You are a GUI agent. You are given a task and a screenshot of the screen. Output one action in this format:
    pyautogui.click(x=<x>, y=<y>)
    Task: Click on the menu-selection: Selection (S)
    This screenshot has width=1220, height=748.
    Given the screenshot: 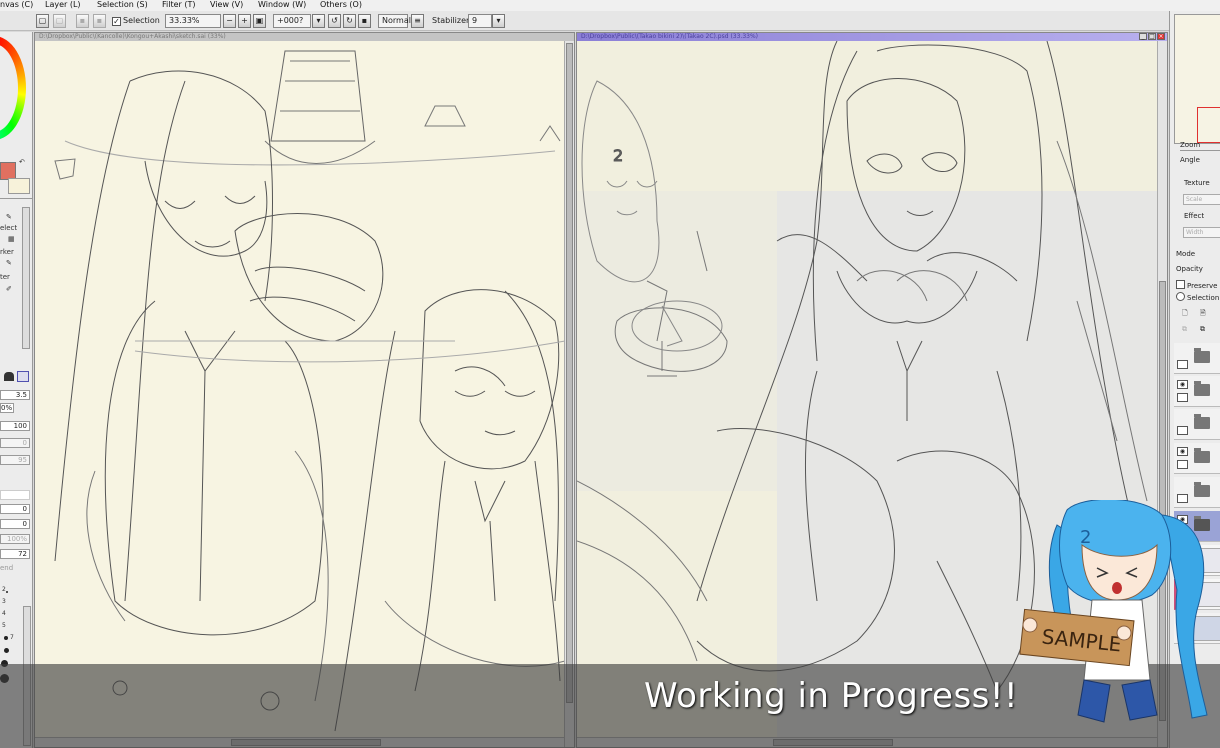 What is the action you would take?
    pyautogui.click(x=122, y=5)
    